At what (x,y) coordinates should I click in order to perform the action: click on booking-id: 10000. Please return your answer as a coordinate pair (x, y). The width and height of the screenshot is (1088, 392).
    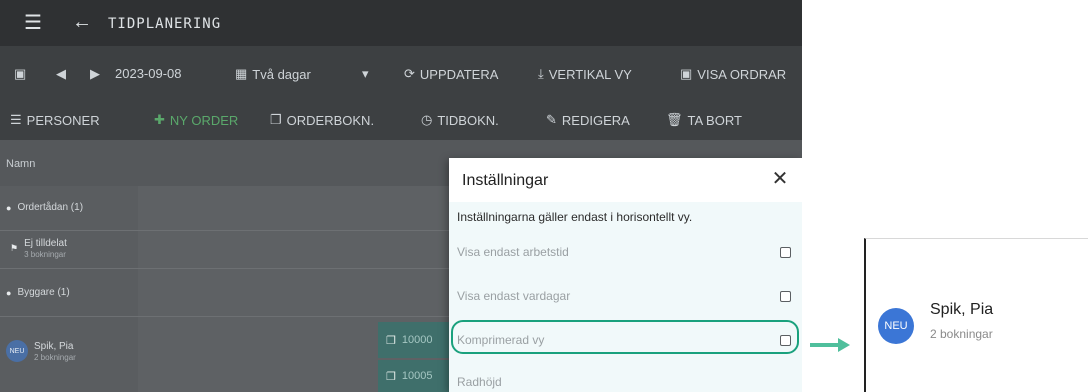
    Looking at the image, I should click on (417, 340).